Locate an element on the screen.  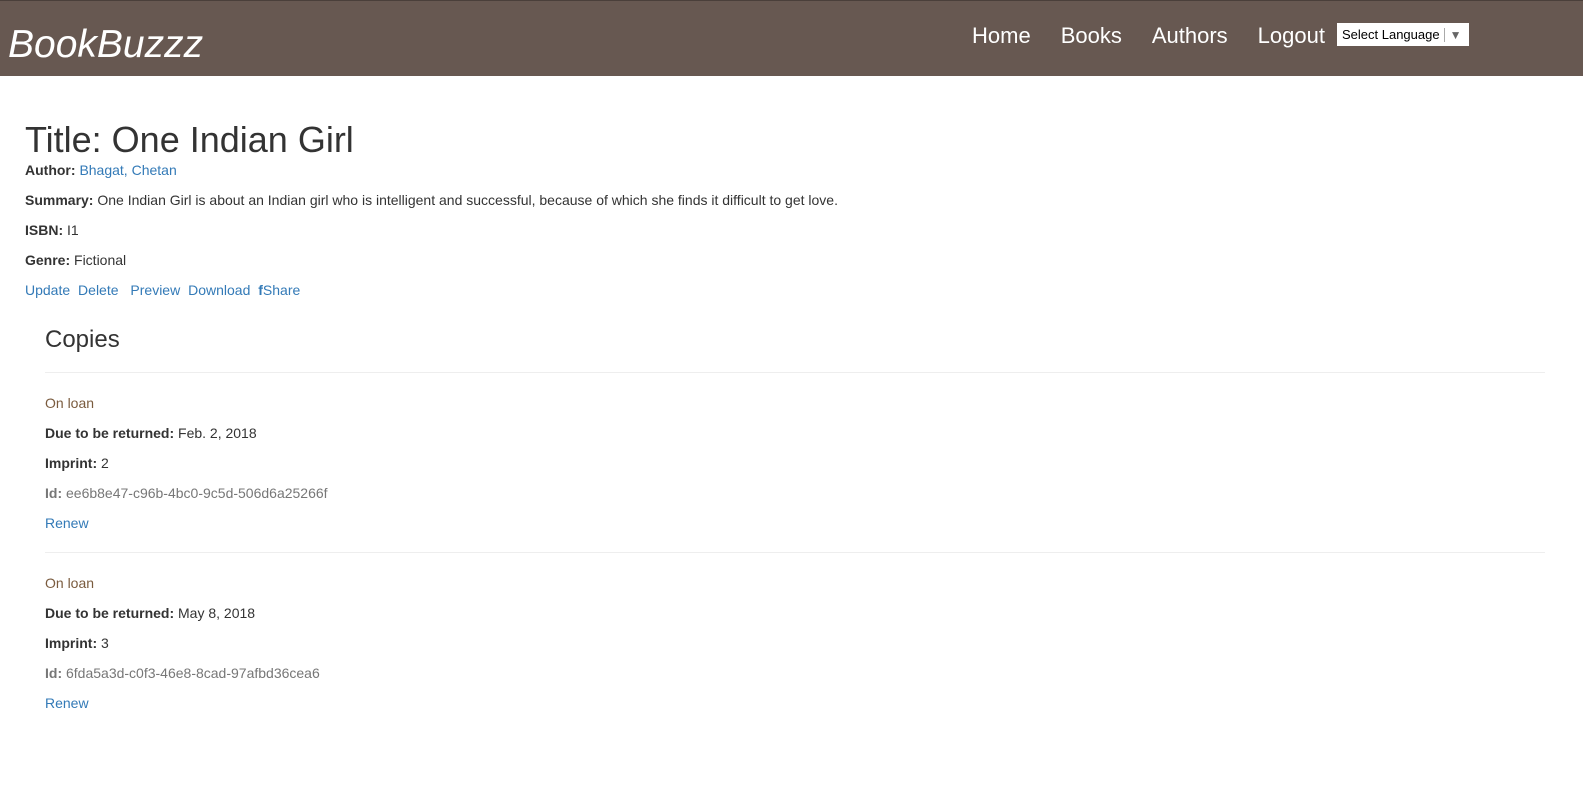
language-select: Select Language ▼ is located at coordinates (1403, 34).